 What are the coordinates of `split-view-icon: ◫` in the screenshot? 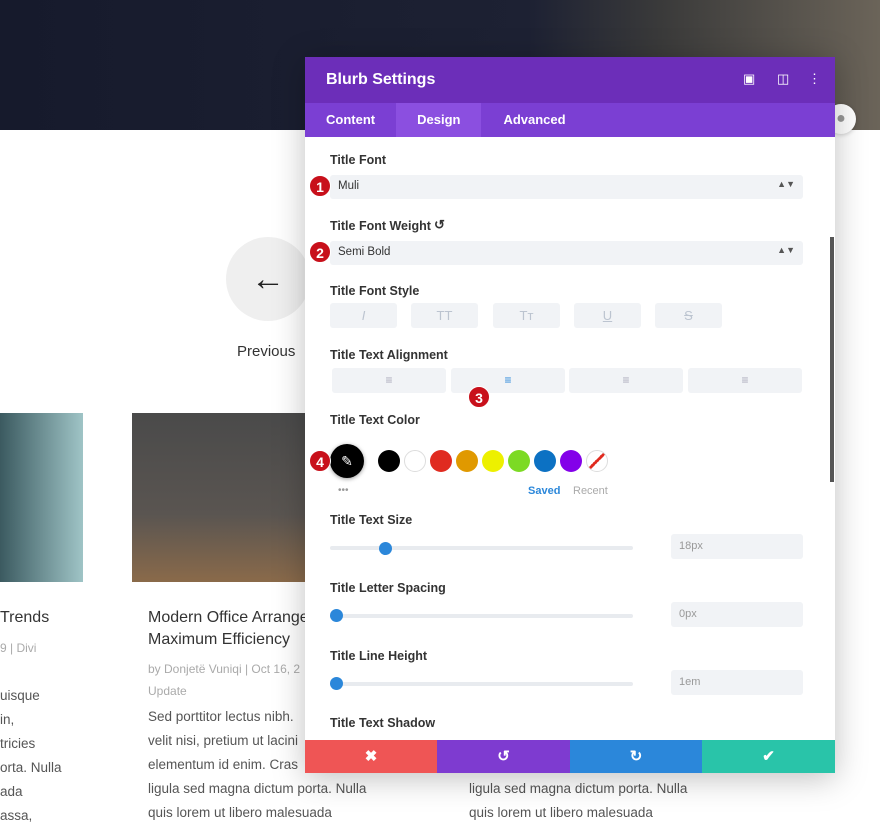 It's located at (783, 79).